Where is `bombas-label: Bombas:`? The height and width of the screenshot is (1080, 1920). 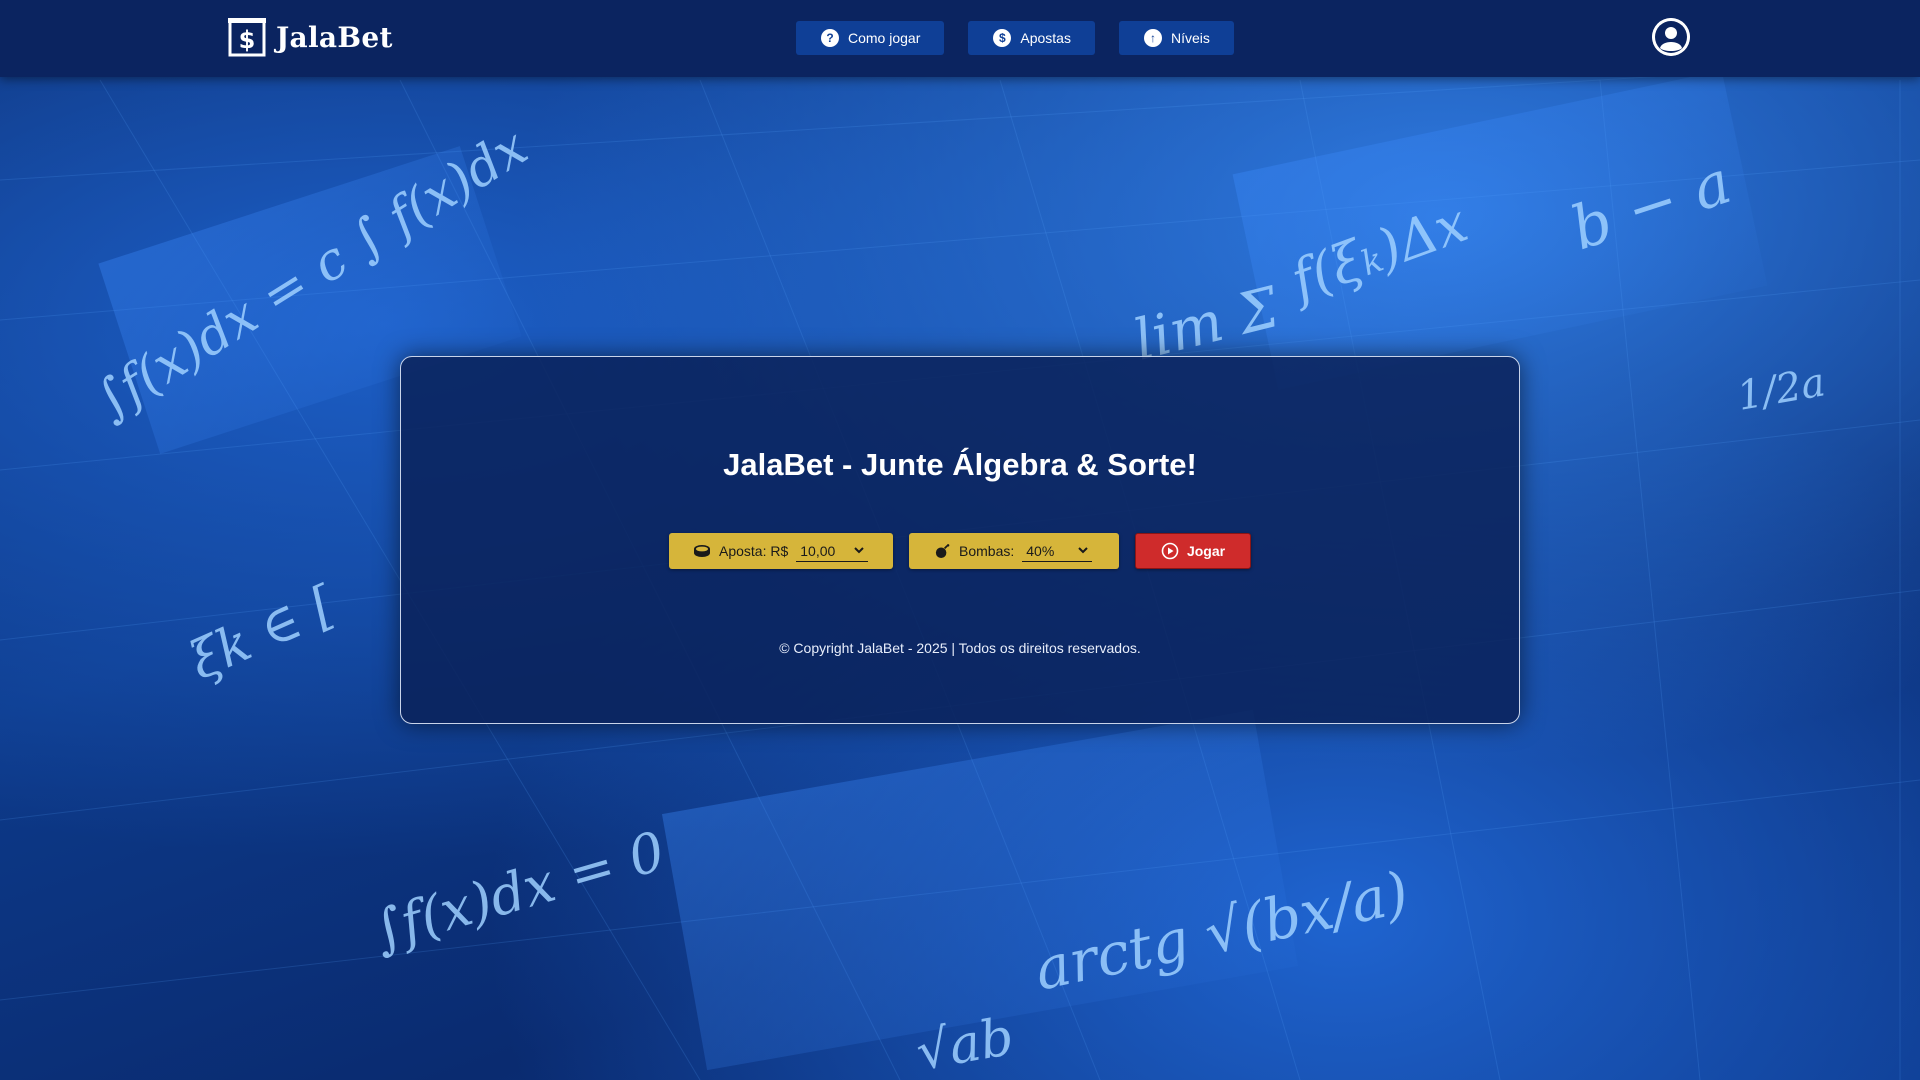 bombas-label: Bombas: is located at coordinates (987, 551).